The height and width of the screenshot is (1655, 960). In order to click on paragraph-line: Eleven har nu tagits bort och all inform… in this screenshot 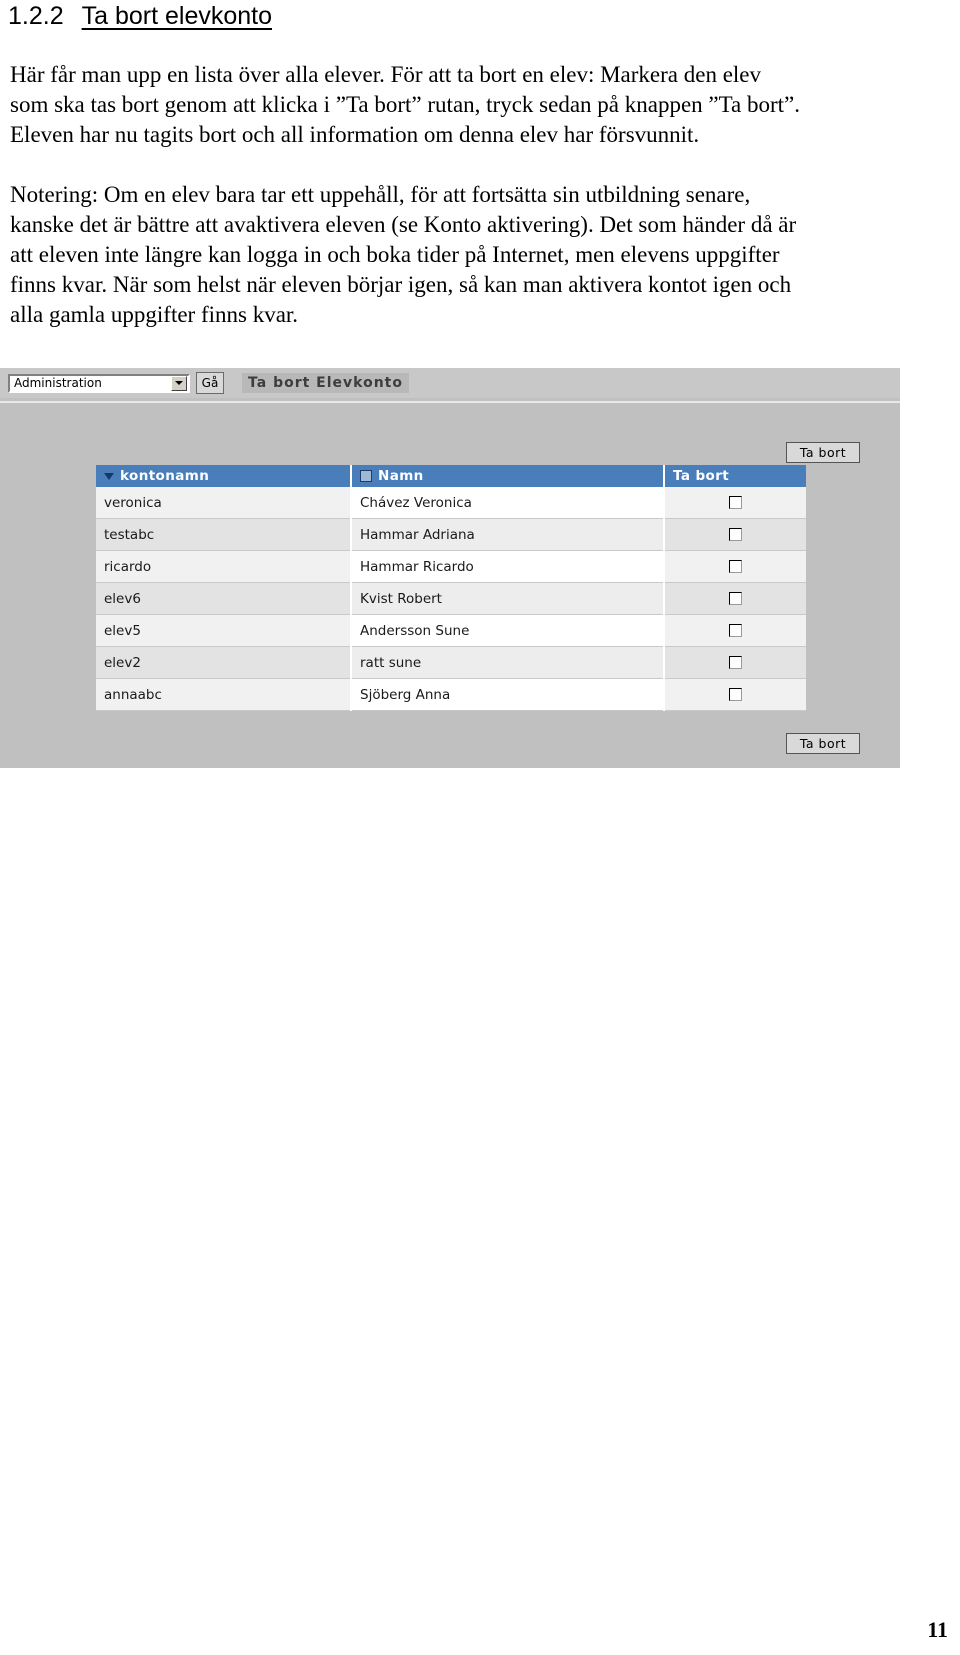, I will do `click(355, 134)`.